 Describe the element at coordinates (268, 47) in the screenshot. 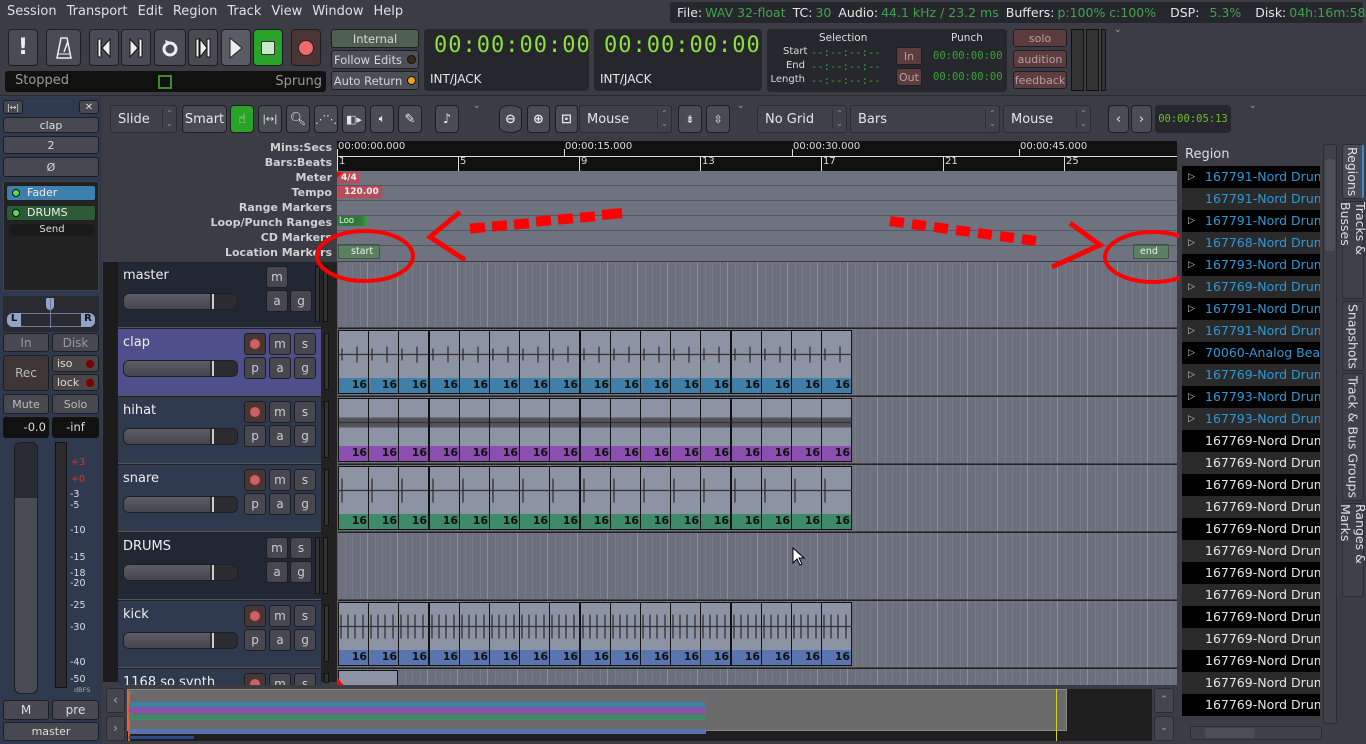

I see `stop-button` at that location.